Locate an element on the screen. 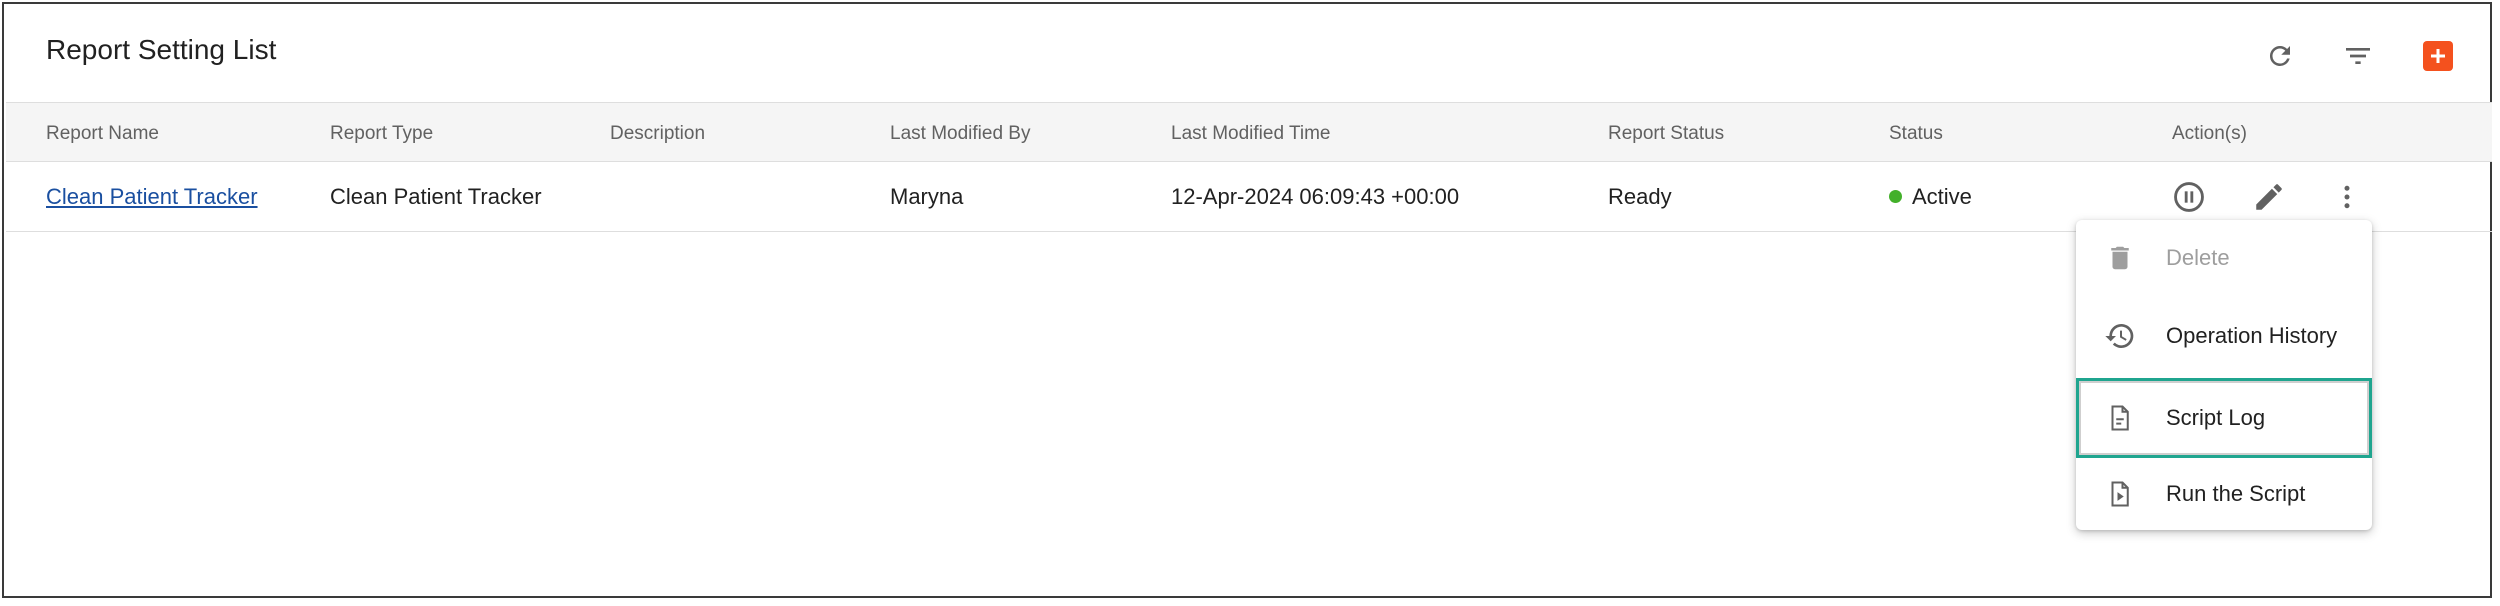 This screenshot has height=606, width=2500. column-header-report-type: Report Type is located at coordinates (381, 134).